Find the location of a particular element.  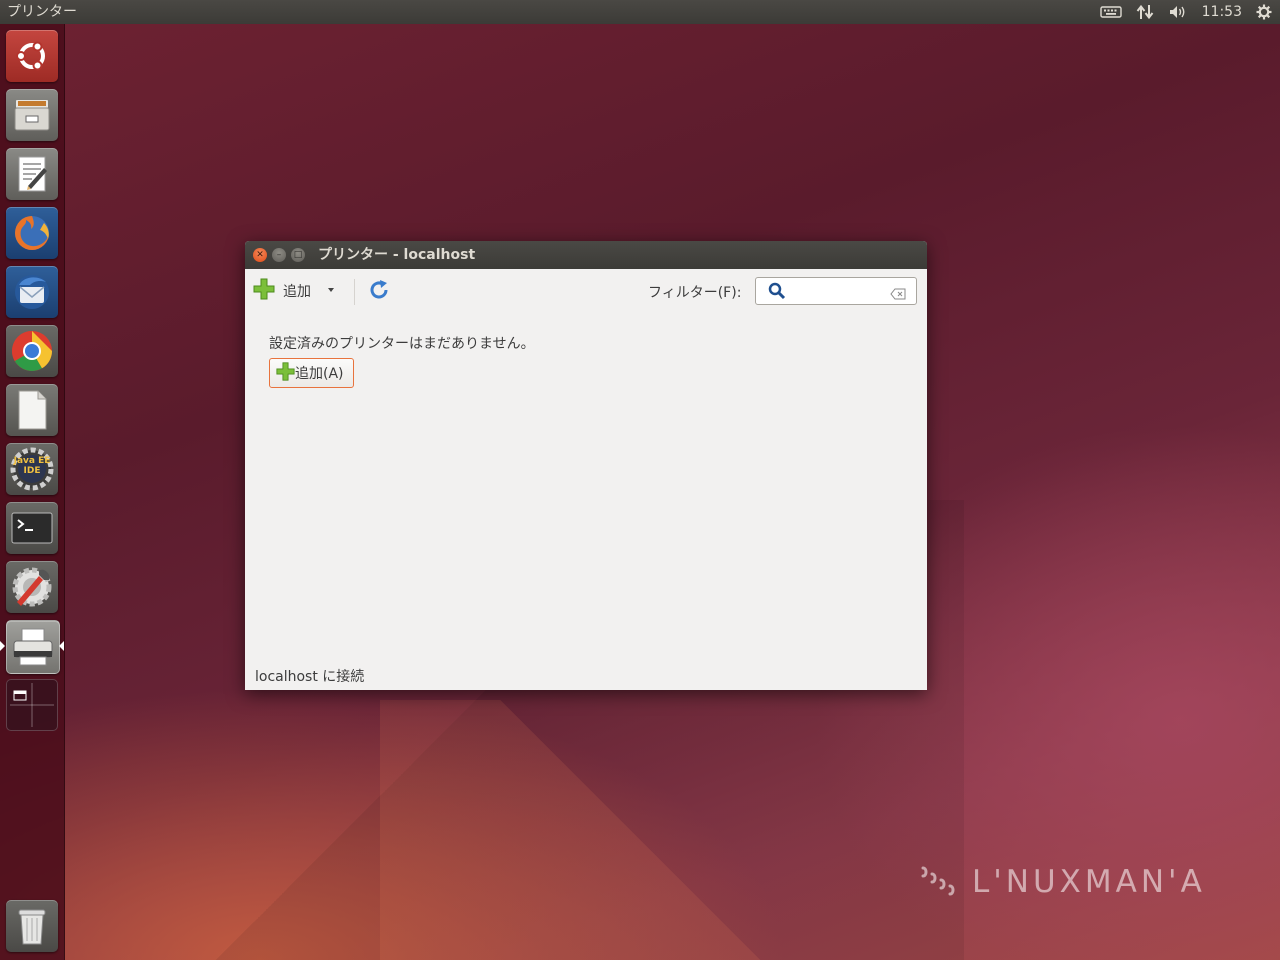

terminal-icon is located at coordinates (32, 528).